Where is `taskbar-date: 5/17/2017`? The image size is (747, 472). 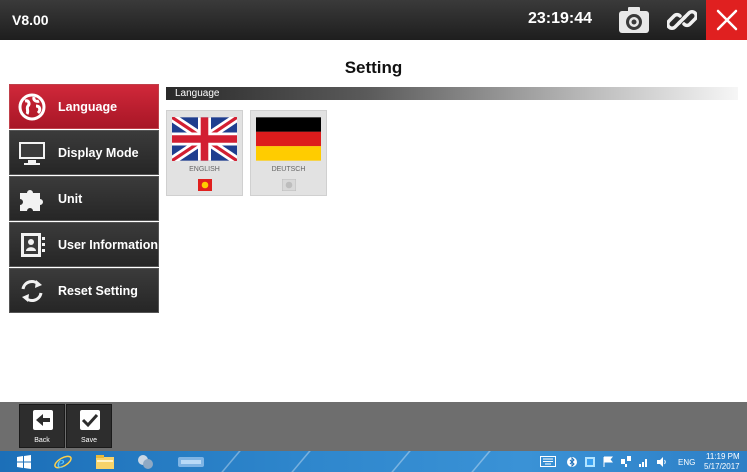 taskbar-date: 5/17/2017 is located at coordinates (722, 466).